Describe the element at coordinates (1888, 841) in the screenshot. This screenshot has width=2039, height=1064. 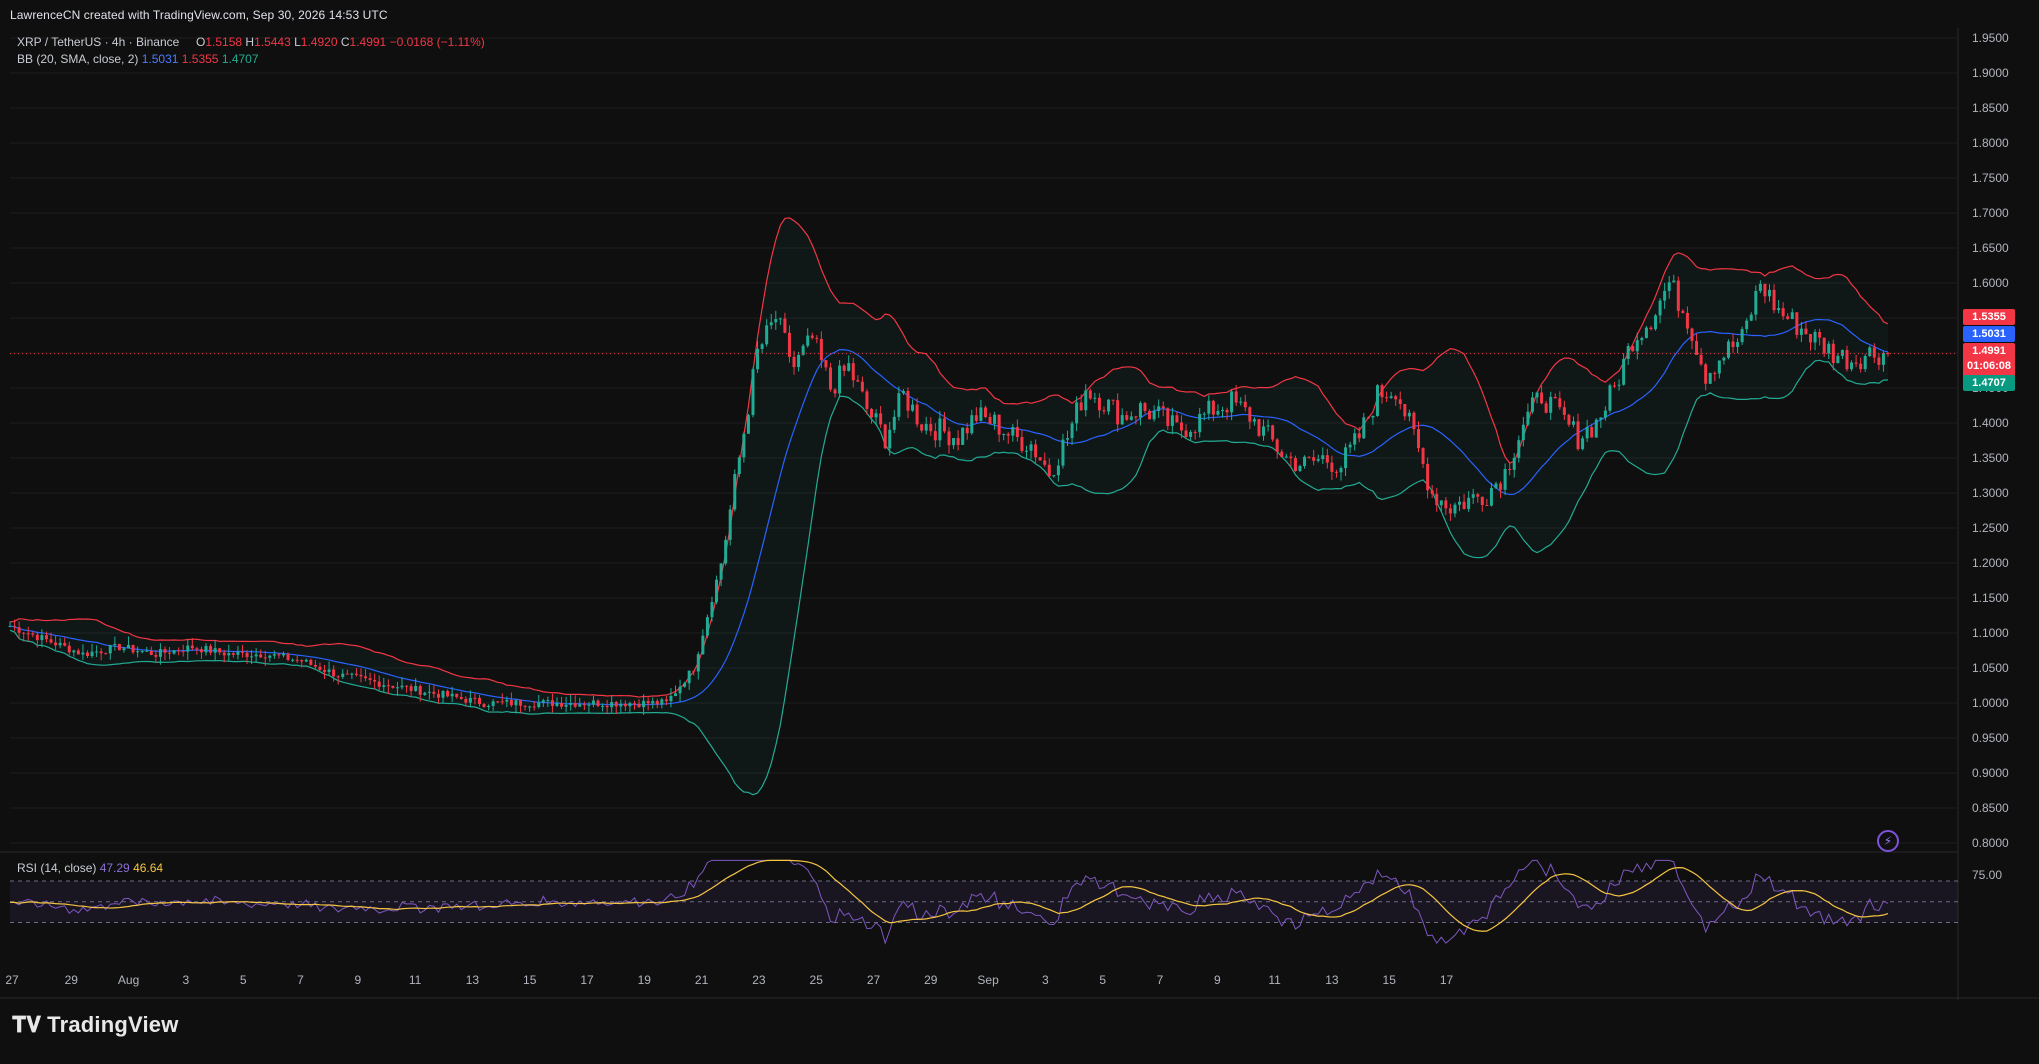
I see `lightning-icon: ⚡` at that location.